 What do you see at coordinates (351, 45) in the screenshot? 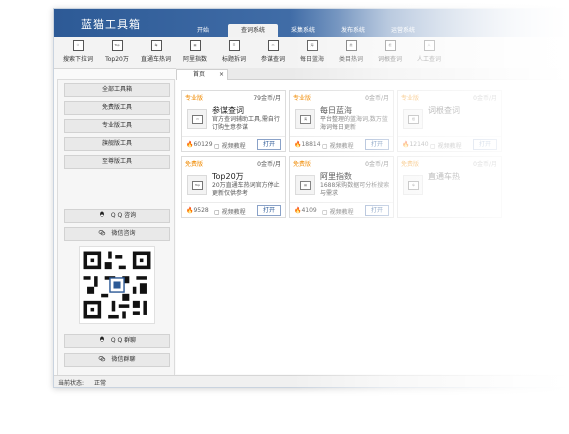
I see `category-icon: 类` at bounding box center [351, 45].